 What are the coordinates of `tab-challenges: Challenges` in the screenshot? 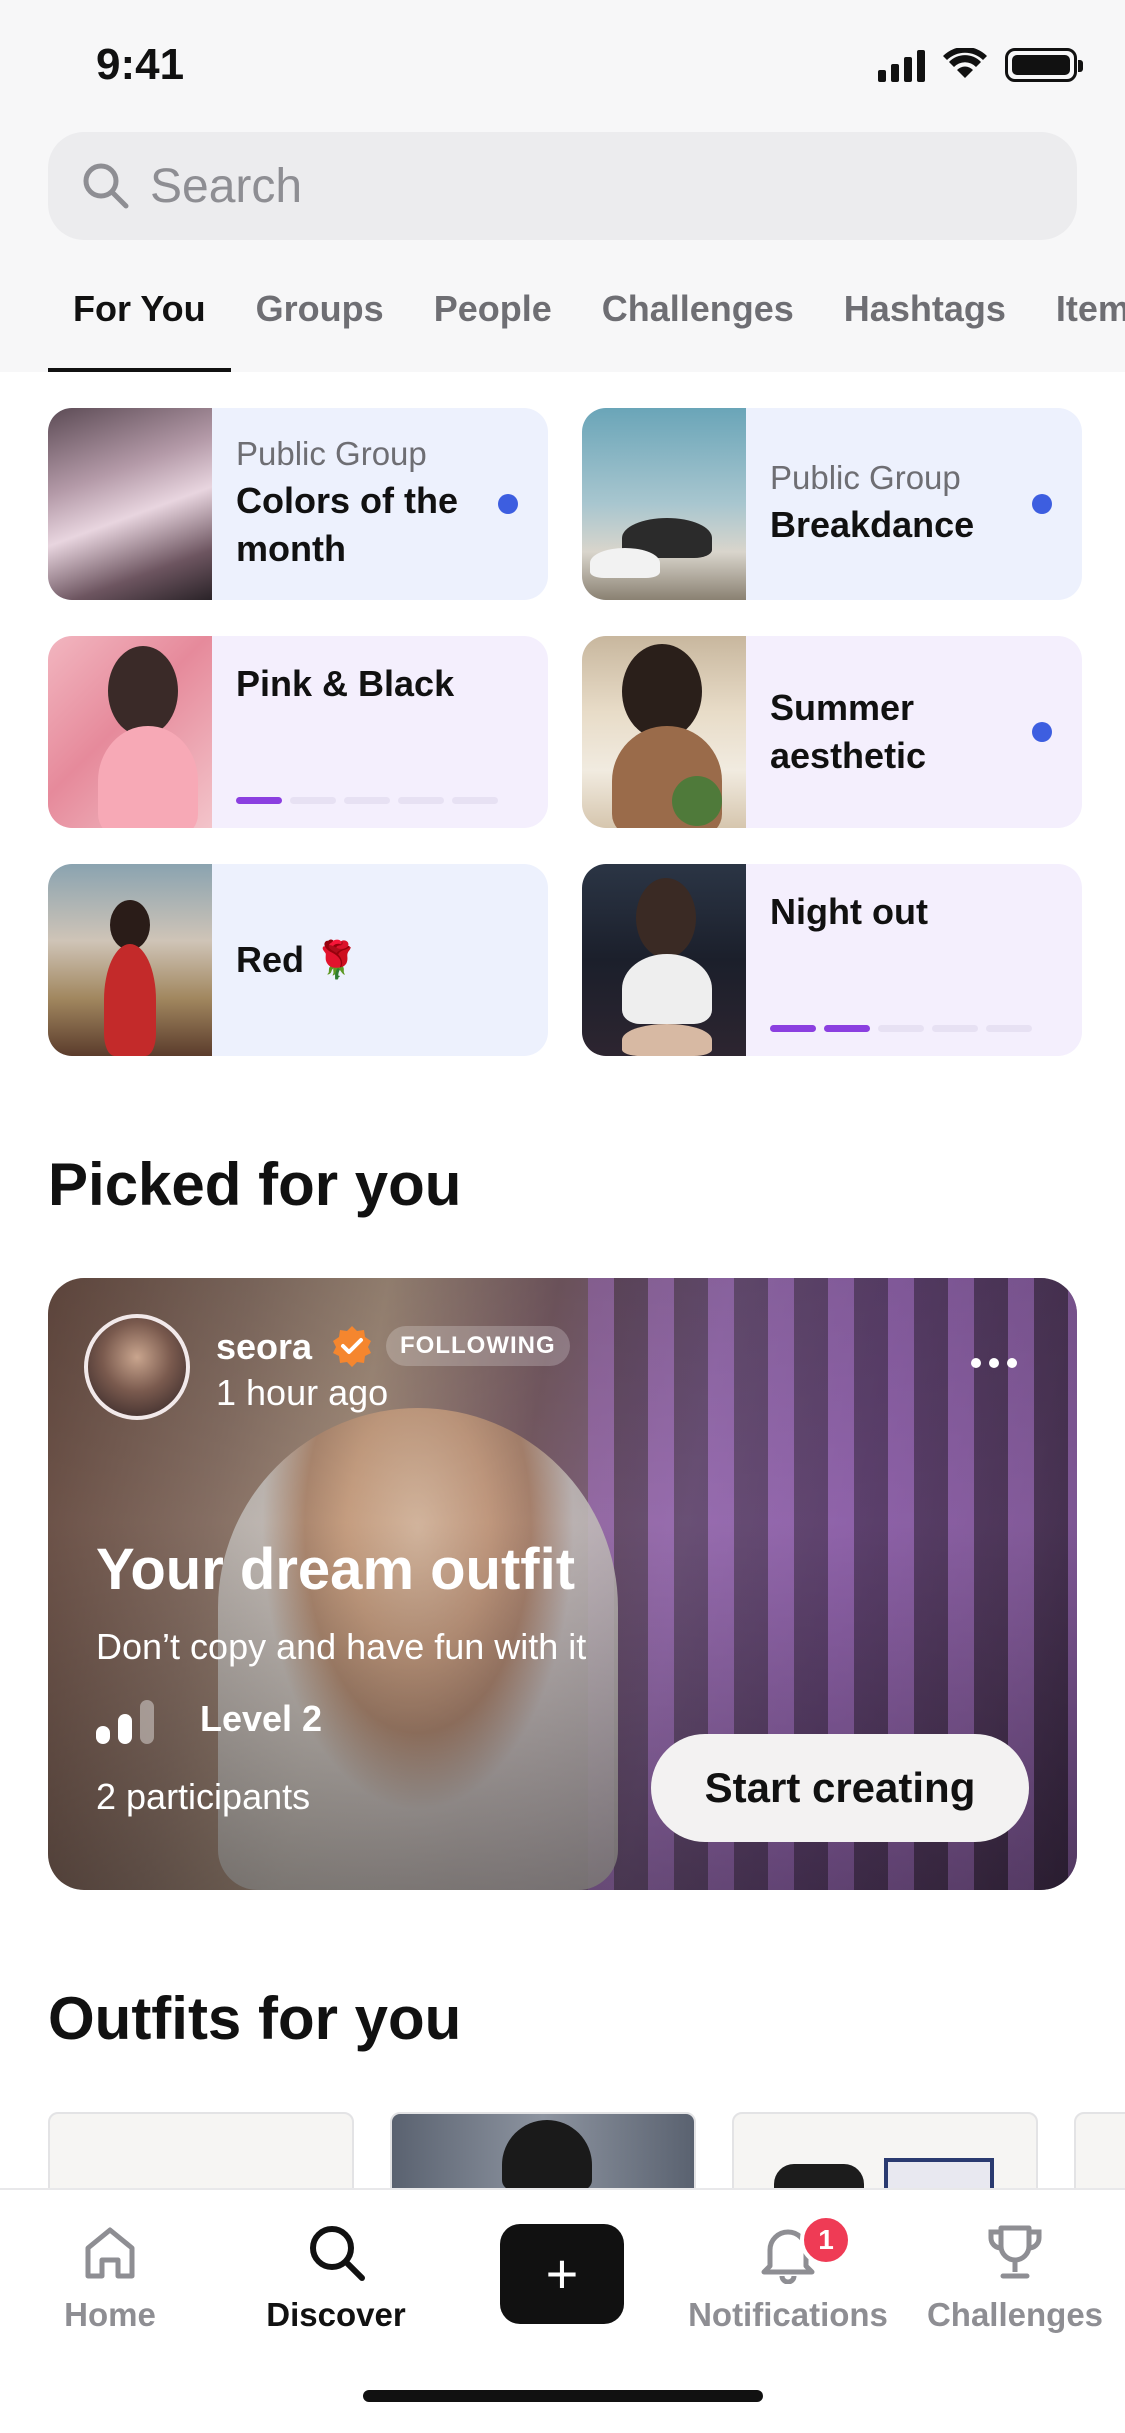 It's located at (698, 326).